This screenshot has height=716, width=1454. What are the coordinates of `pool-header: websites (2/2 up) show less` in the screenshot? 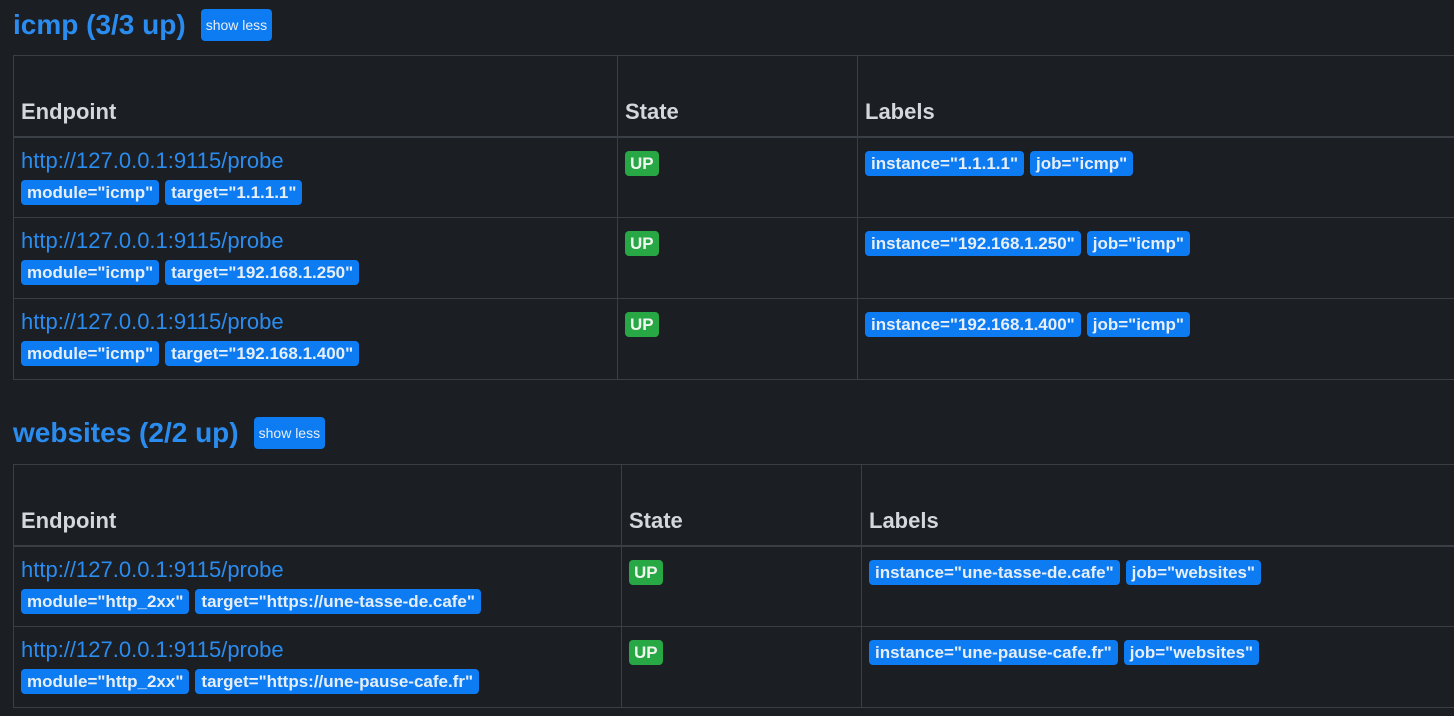 It's located at (733, 433).